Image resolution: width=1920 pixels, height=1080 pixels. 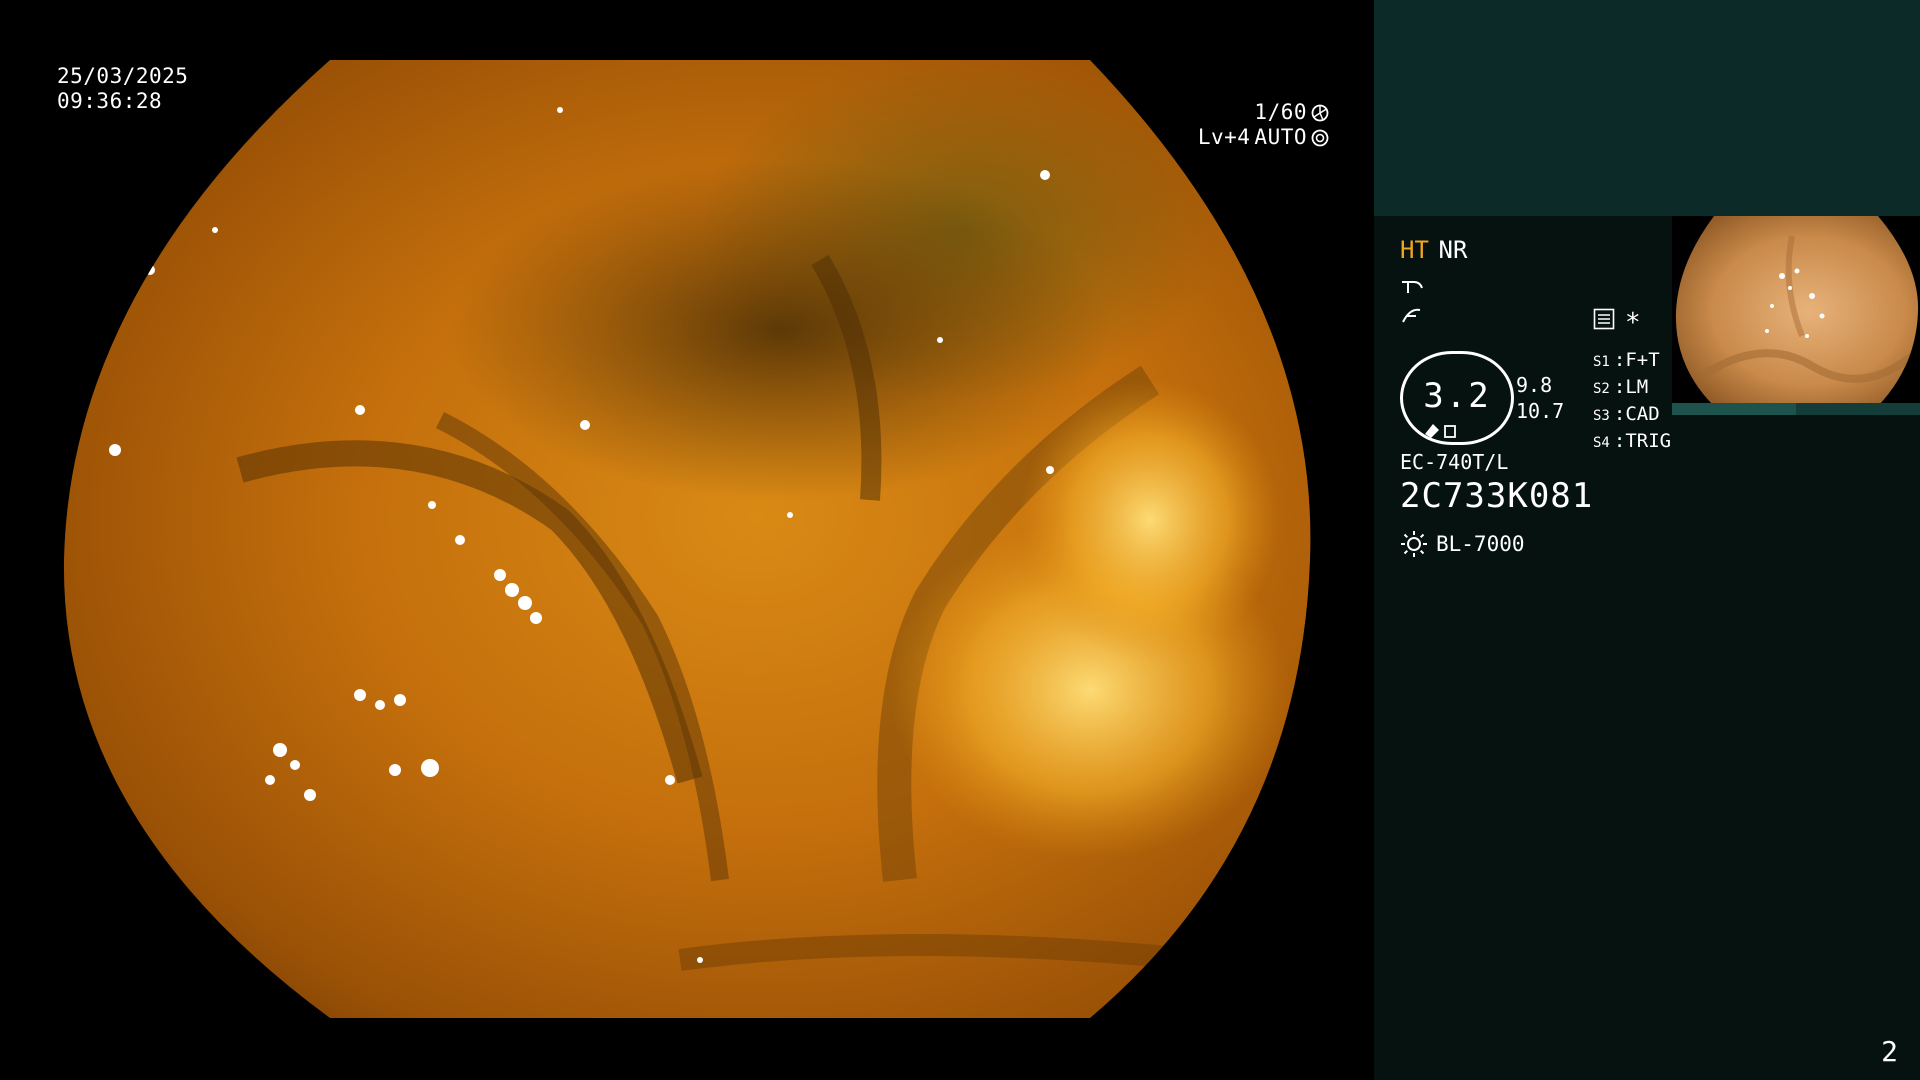 What do you see at coordinates (1440, 431) in the screenshot?
I see `magnification-icon` at bounding box center [1440, 431].